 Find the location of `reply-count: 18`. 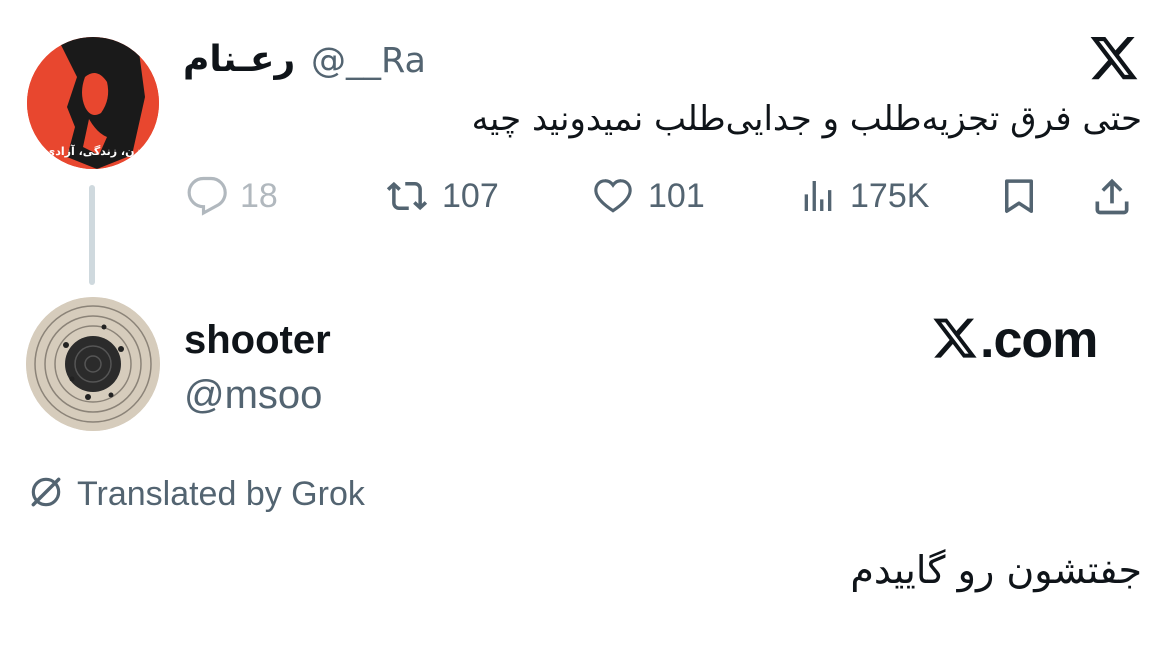

reply-count: 18 is located at coordinates (259, 195).